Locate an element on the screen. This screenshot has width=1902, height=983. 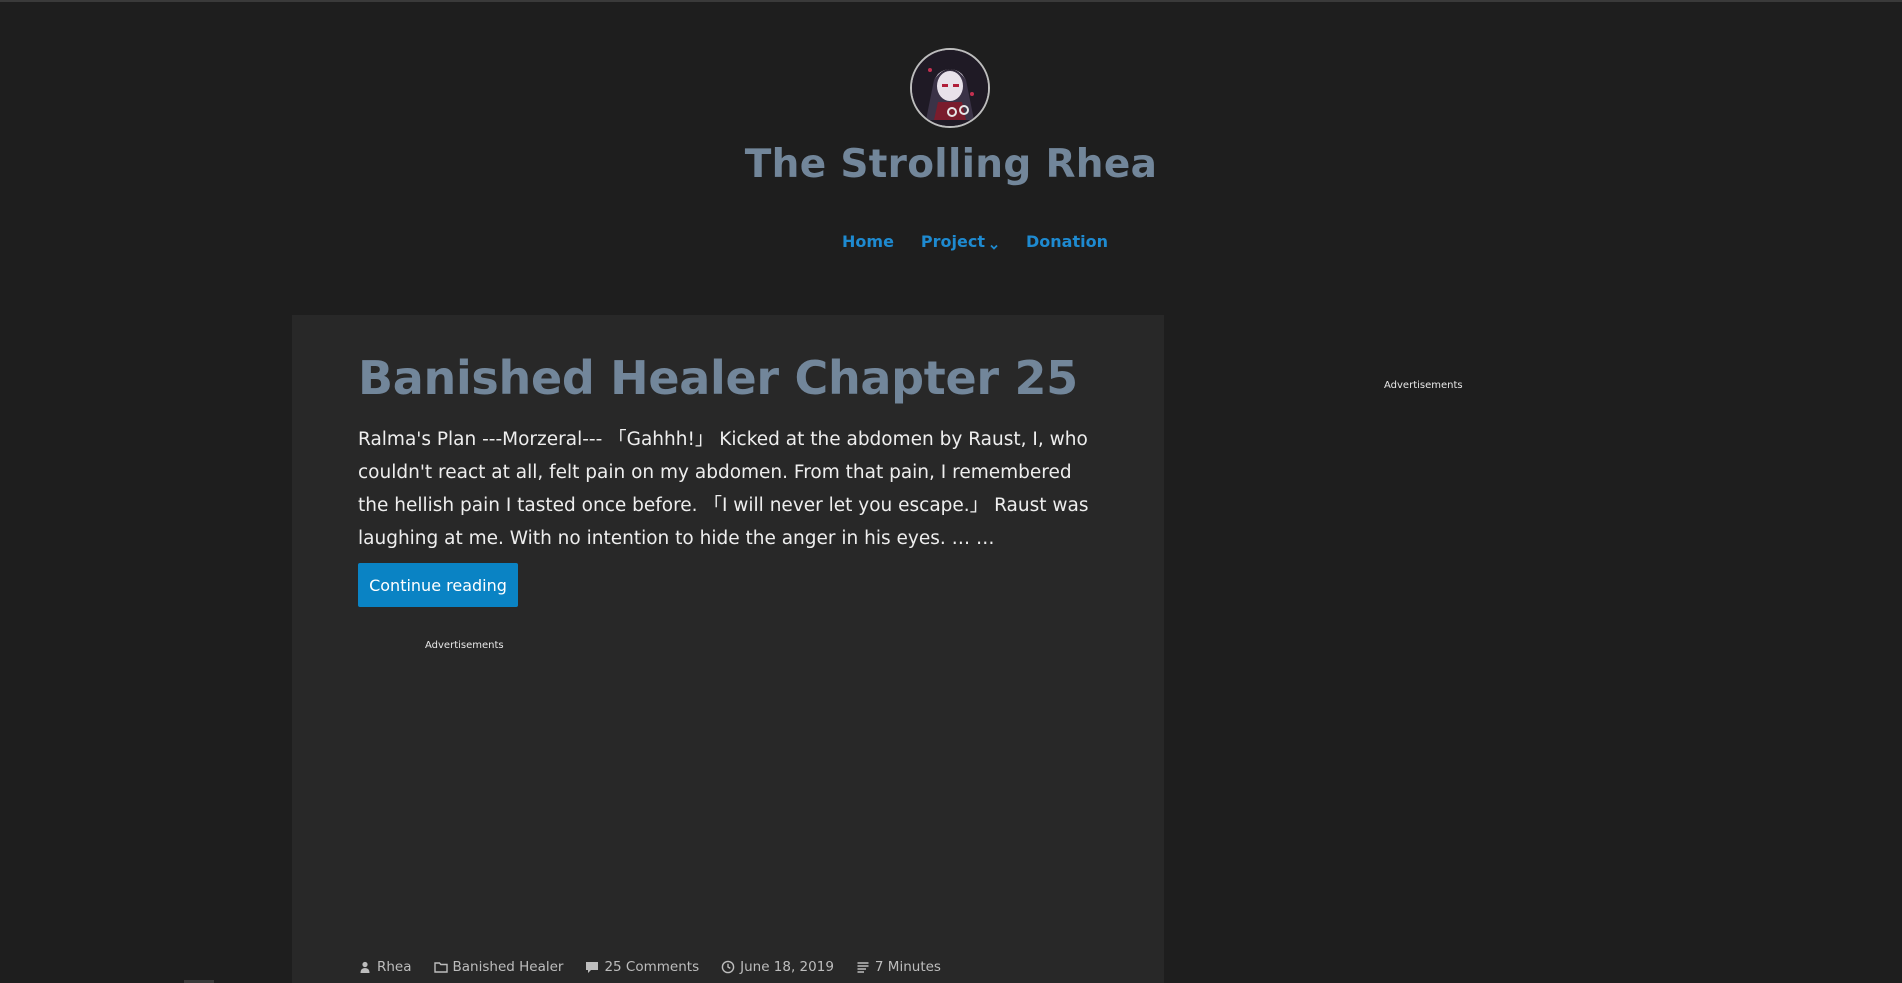
main-nav: Home Project Donation is located at coordinates (951, 241).